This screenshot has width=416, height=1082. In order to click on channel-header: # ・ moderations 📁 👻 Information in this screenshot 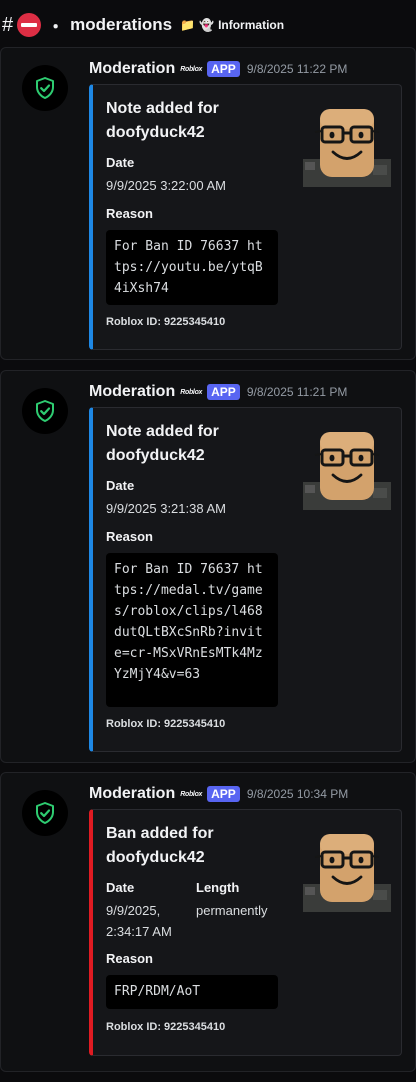, I will do `click(208, 25)`.